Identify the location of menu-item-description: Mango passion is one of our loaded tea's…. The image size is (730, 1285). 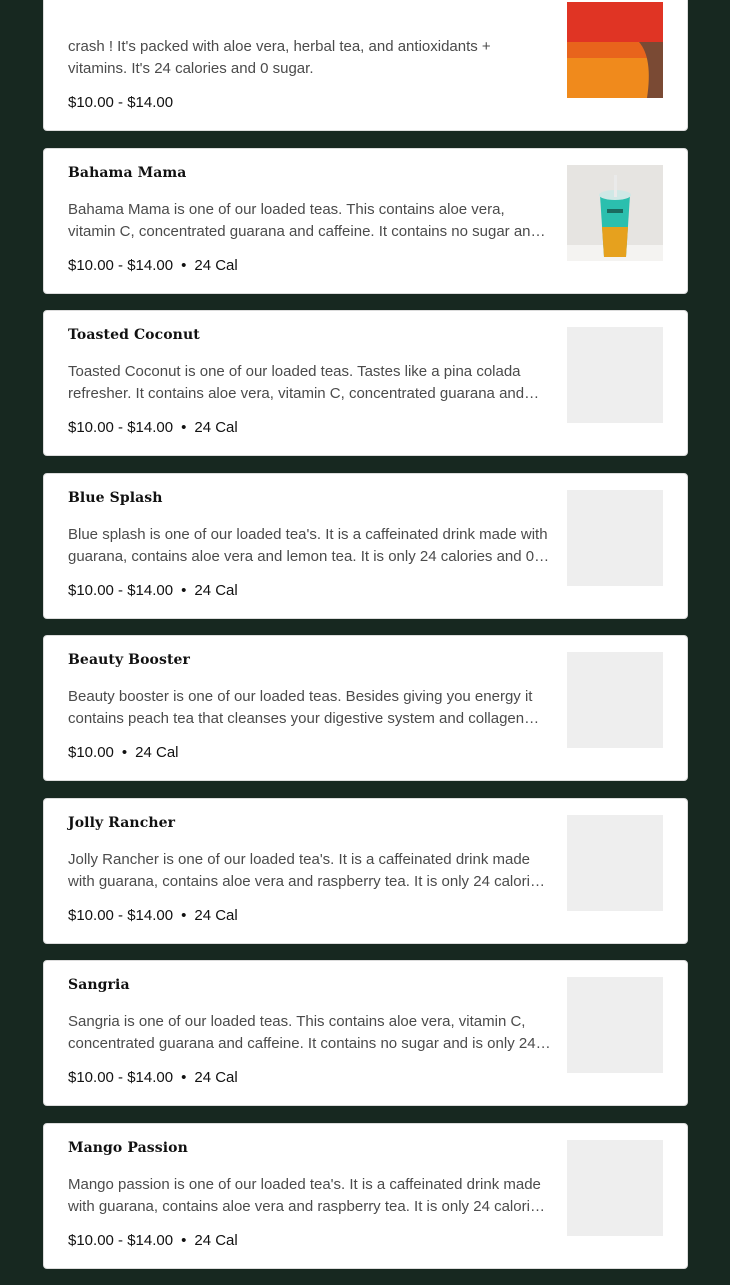
(307, 1195).